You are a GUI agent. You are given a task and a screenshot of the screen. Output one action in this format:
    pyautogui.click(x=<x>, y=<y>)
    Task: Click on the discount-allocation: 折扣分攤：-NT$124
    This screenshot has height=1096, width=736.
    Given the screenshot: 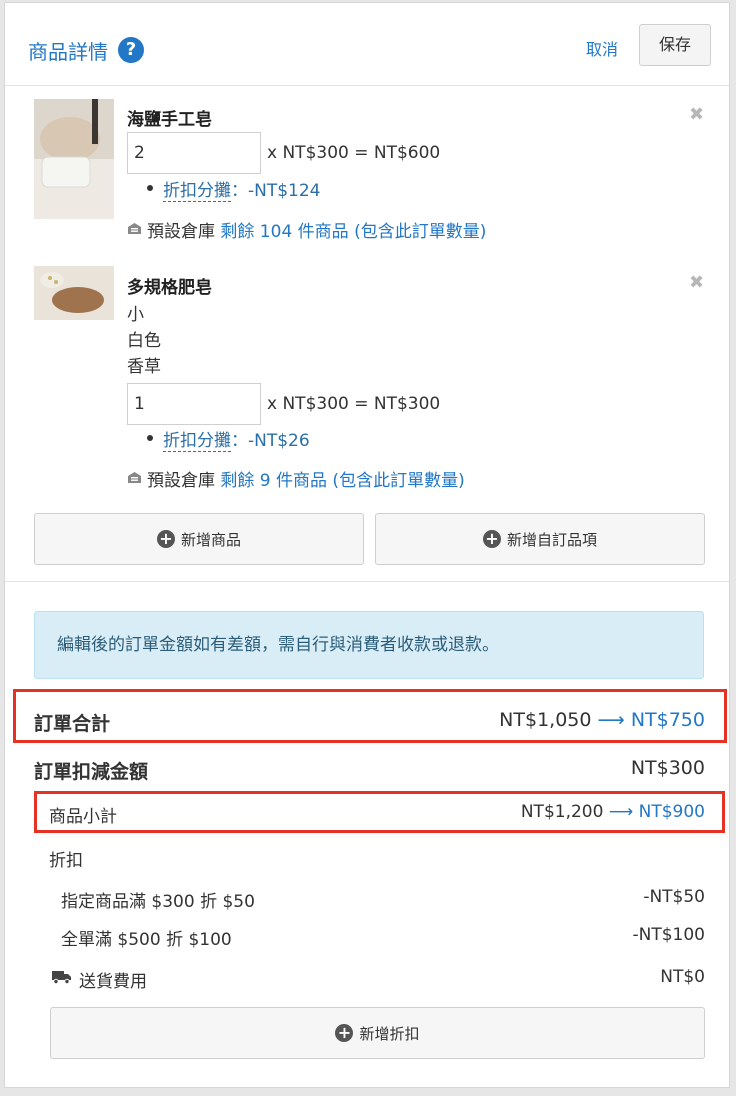 What is the action you would take?
    pyautogui.click(x=242, y=189)
    